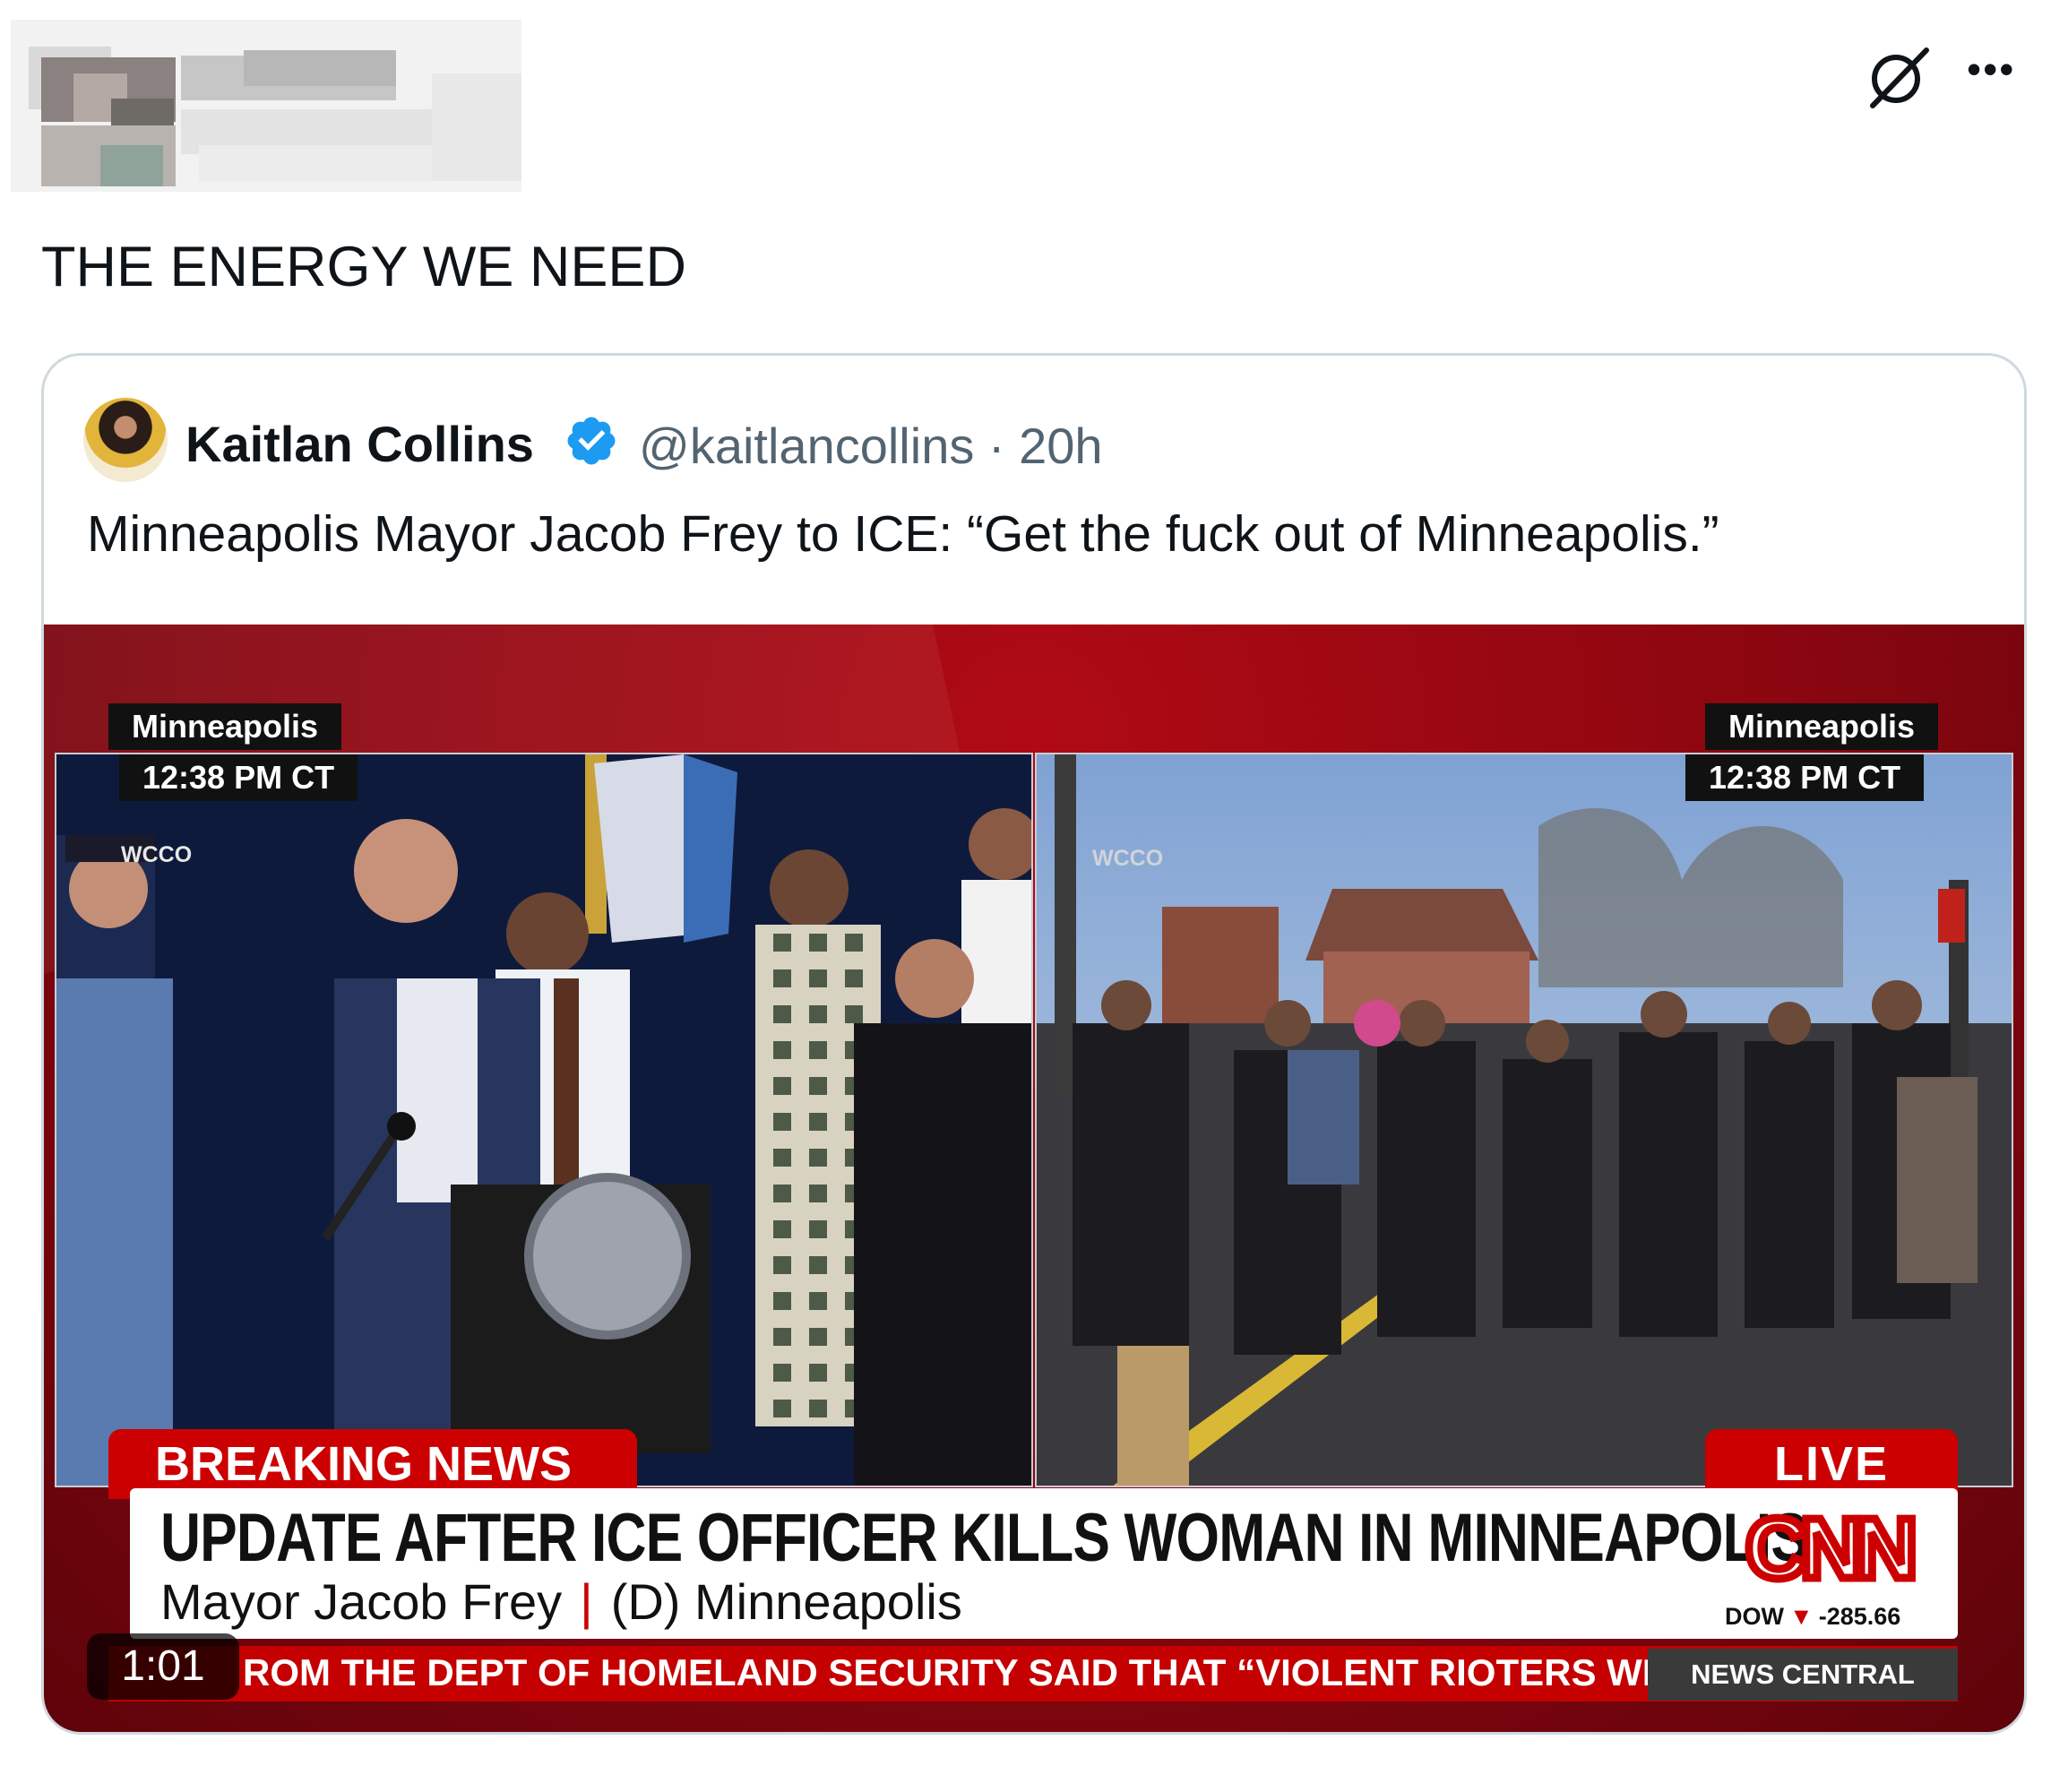 The height and width of the screenshot is (1792, 2068). I want to click on quoted-author-name: Kaitlan Collins, so click(359, 444).